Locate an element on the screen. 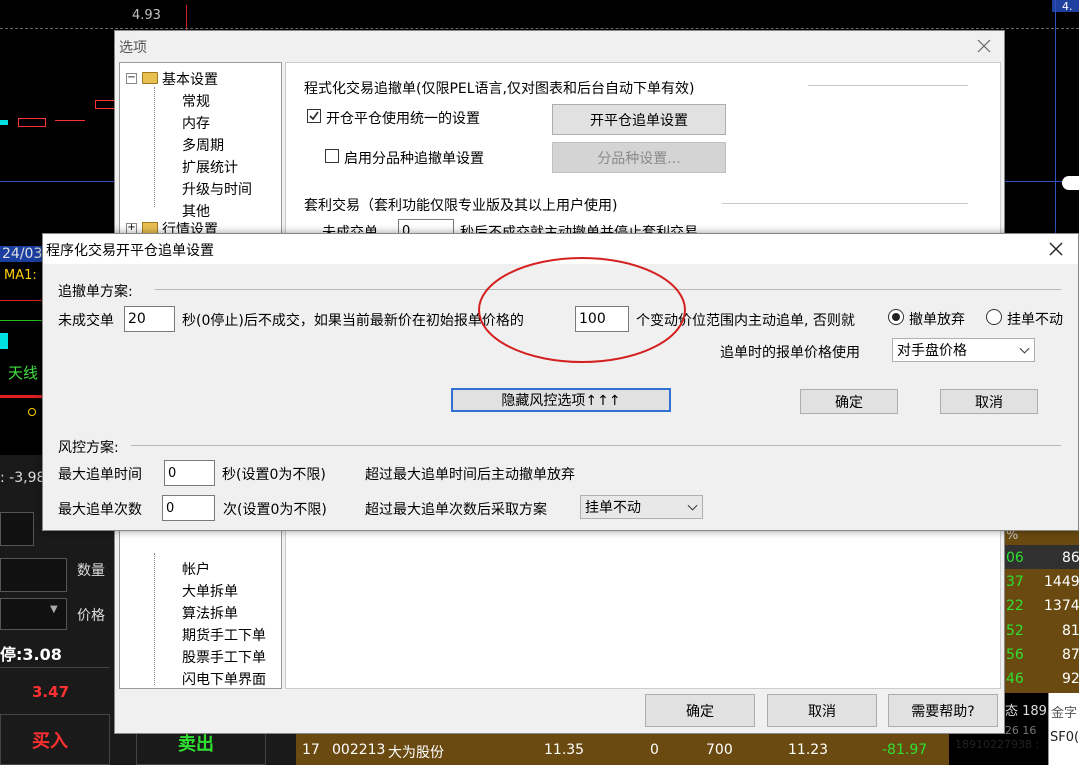  ma-fragment: MA1: is located at coordinates (20, 275).